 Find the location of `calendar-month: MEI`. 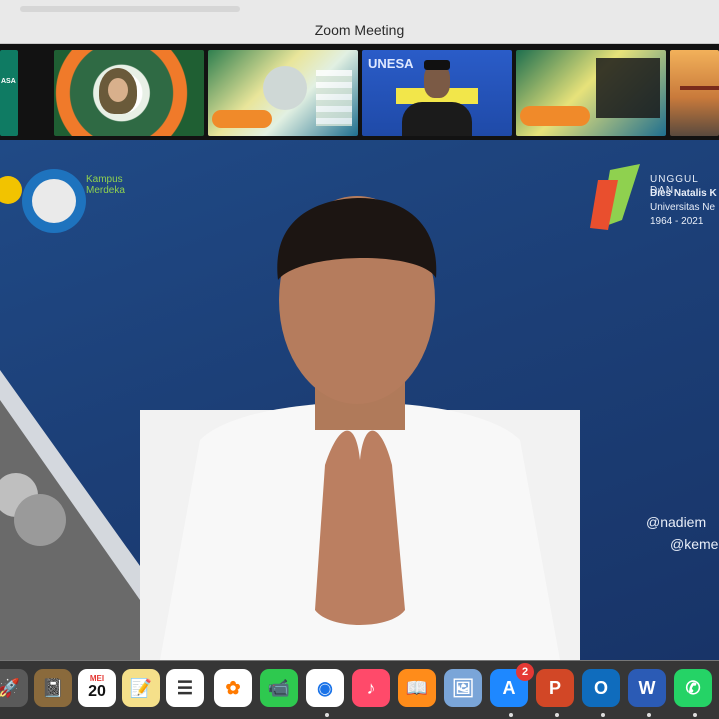

calendar-month: MEI is located at coordinates (97, 678).